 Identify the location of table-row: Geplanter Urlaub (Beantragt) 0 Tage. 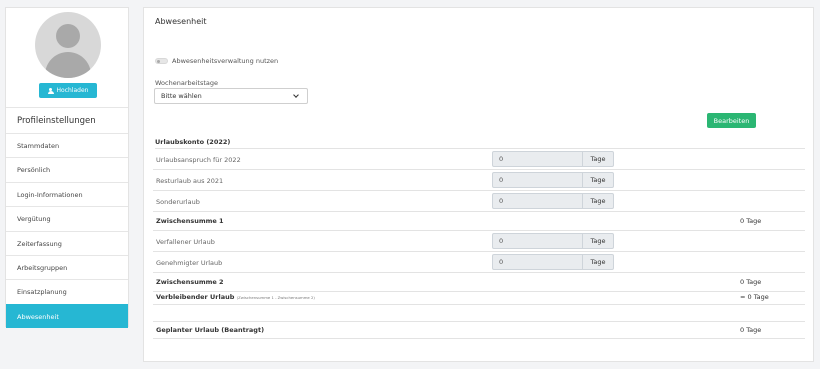
(479, 330).